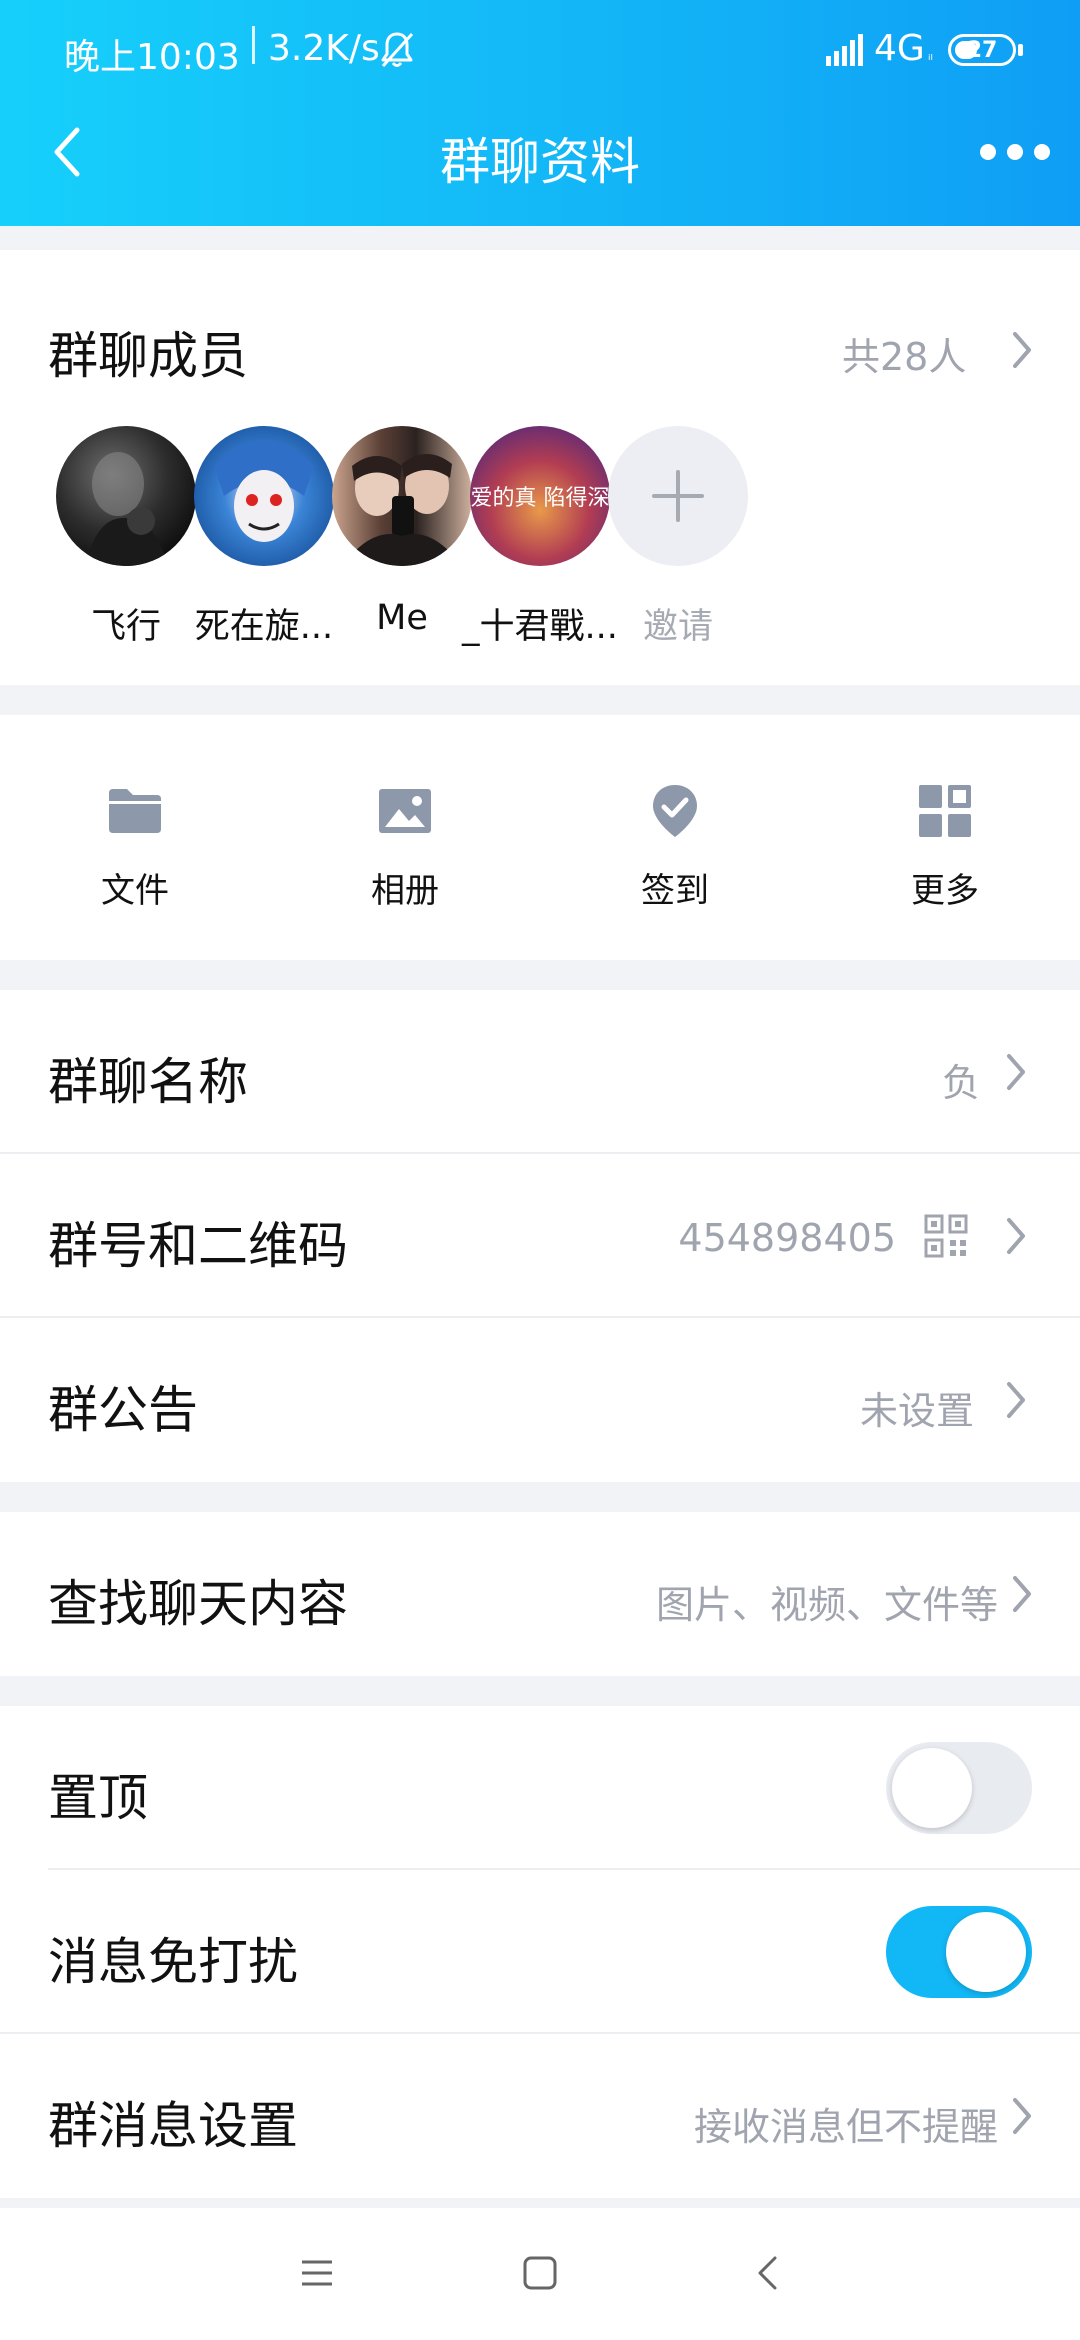  I want to click on status-speed: 3.2K/s, so click(324, 48).